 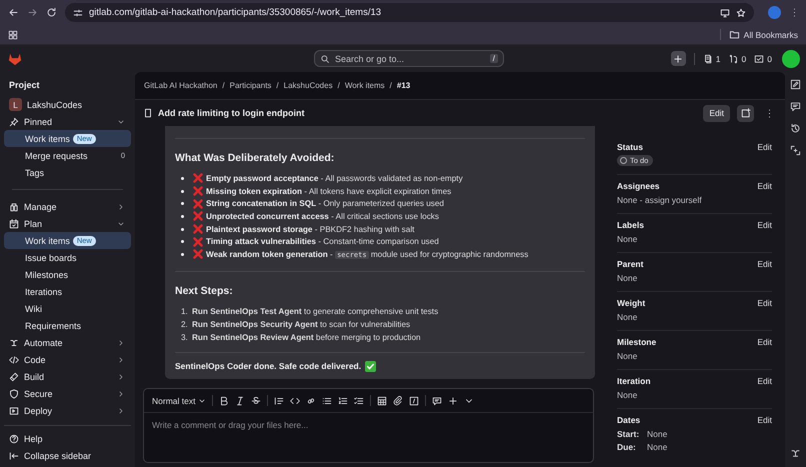 I want to click on user-avatar, so click(x=791, y=59).